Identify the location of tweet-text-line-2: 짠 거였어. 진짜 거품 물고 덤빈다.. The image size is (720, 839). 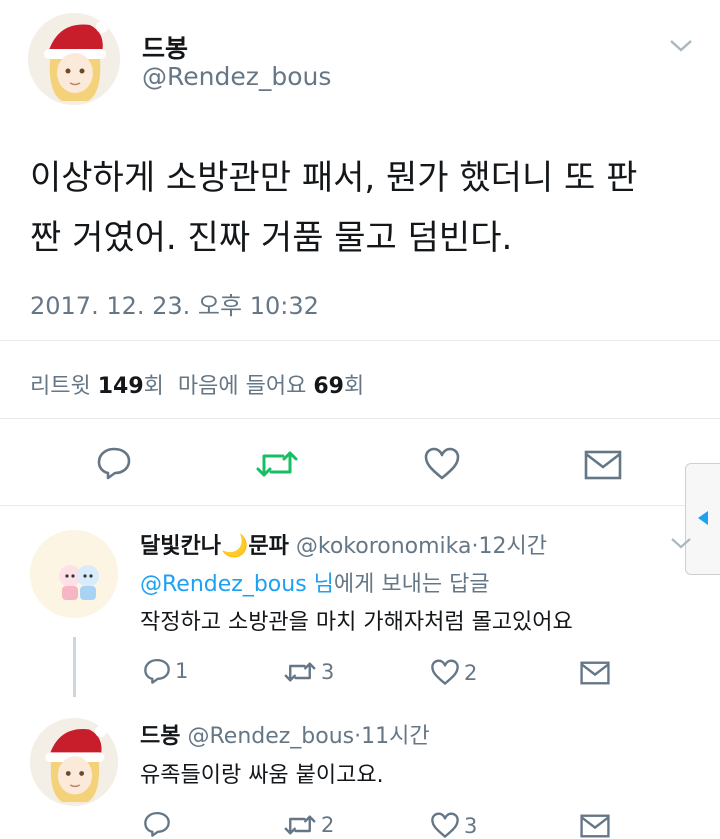
(271, 238).